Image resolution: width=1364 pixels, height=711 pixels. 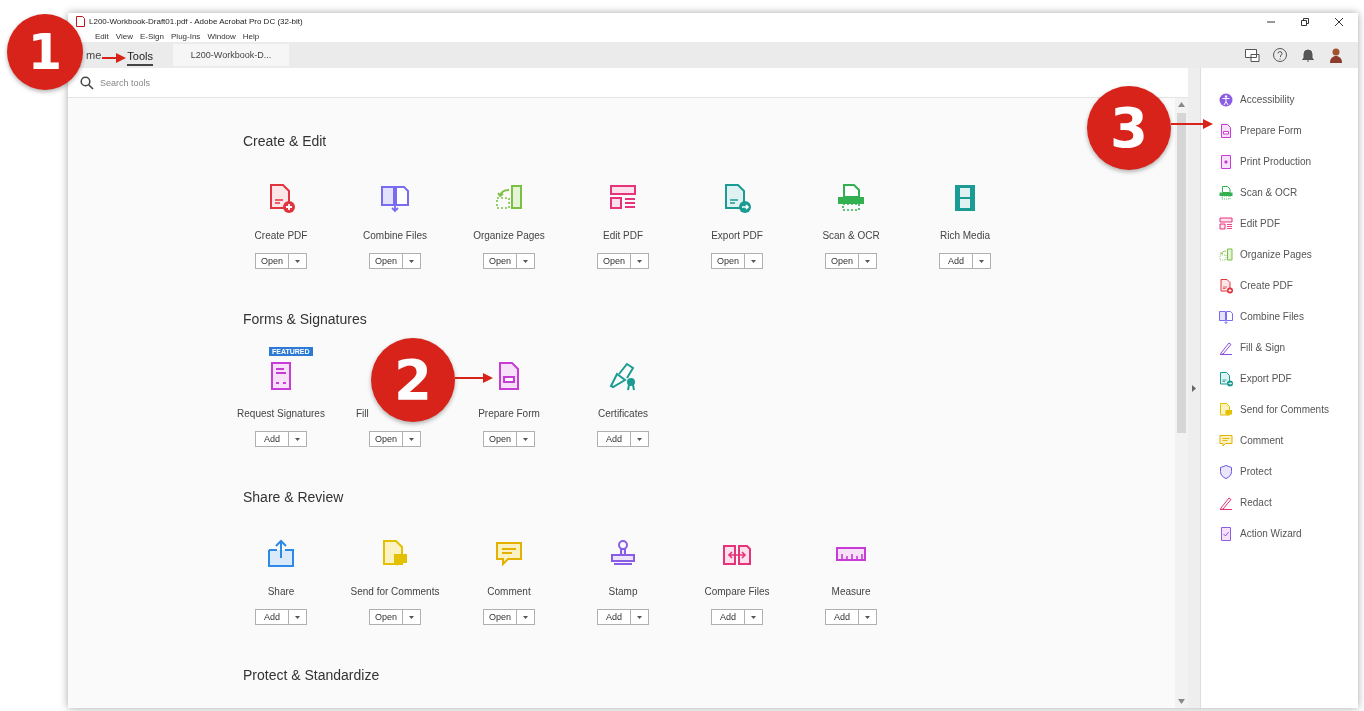 I want to click on tool-label: Request Signatures, so click(x=281, y=415).